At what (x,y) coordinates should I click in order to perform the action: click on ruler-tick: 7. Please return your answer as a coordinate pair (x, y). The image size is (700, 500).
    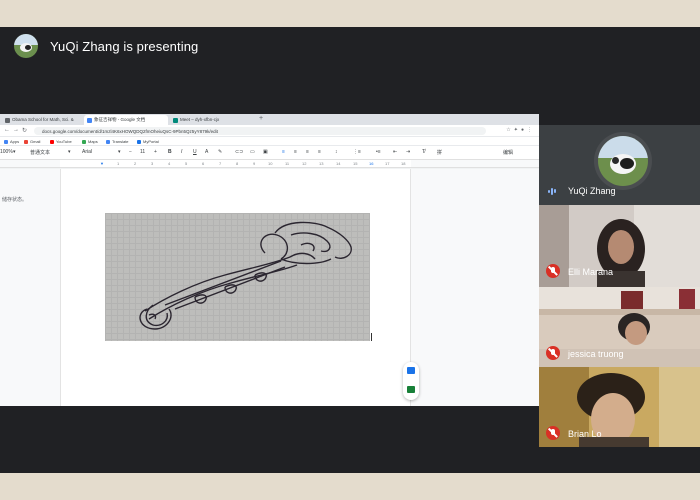
    Looking at the image, I should click on (220, 163).